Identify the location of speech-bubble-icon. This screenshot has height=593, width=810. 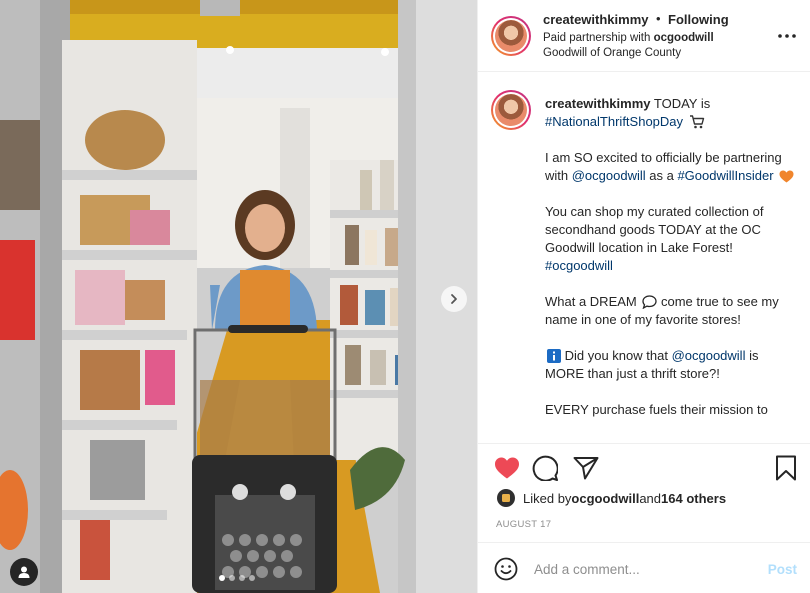
(650, 302).